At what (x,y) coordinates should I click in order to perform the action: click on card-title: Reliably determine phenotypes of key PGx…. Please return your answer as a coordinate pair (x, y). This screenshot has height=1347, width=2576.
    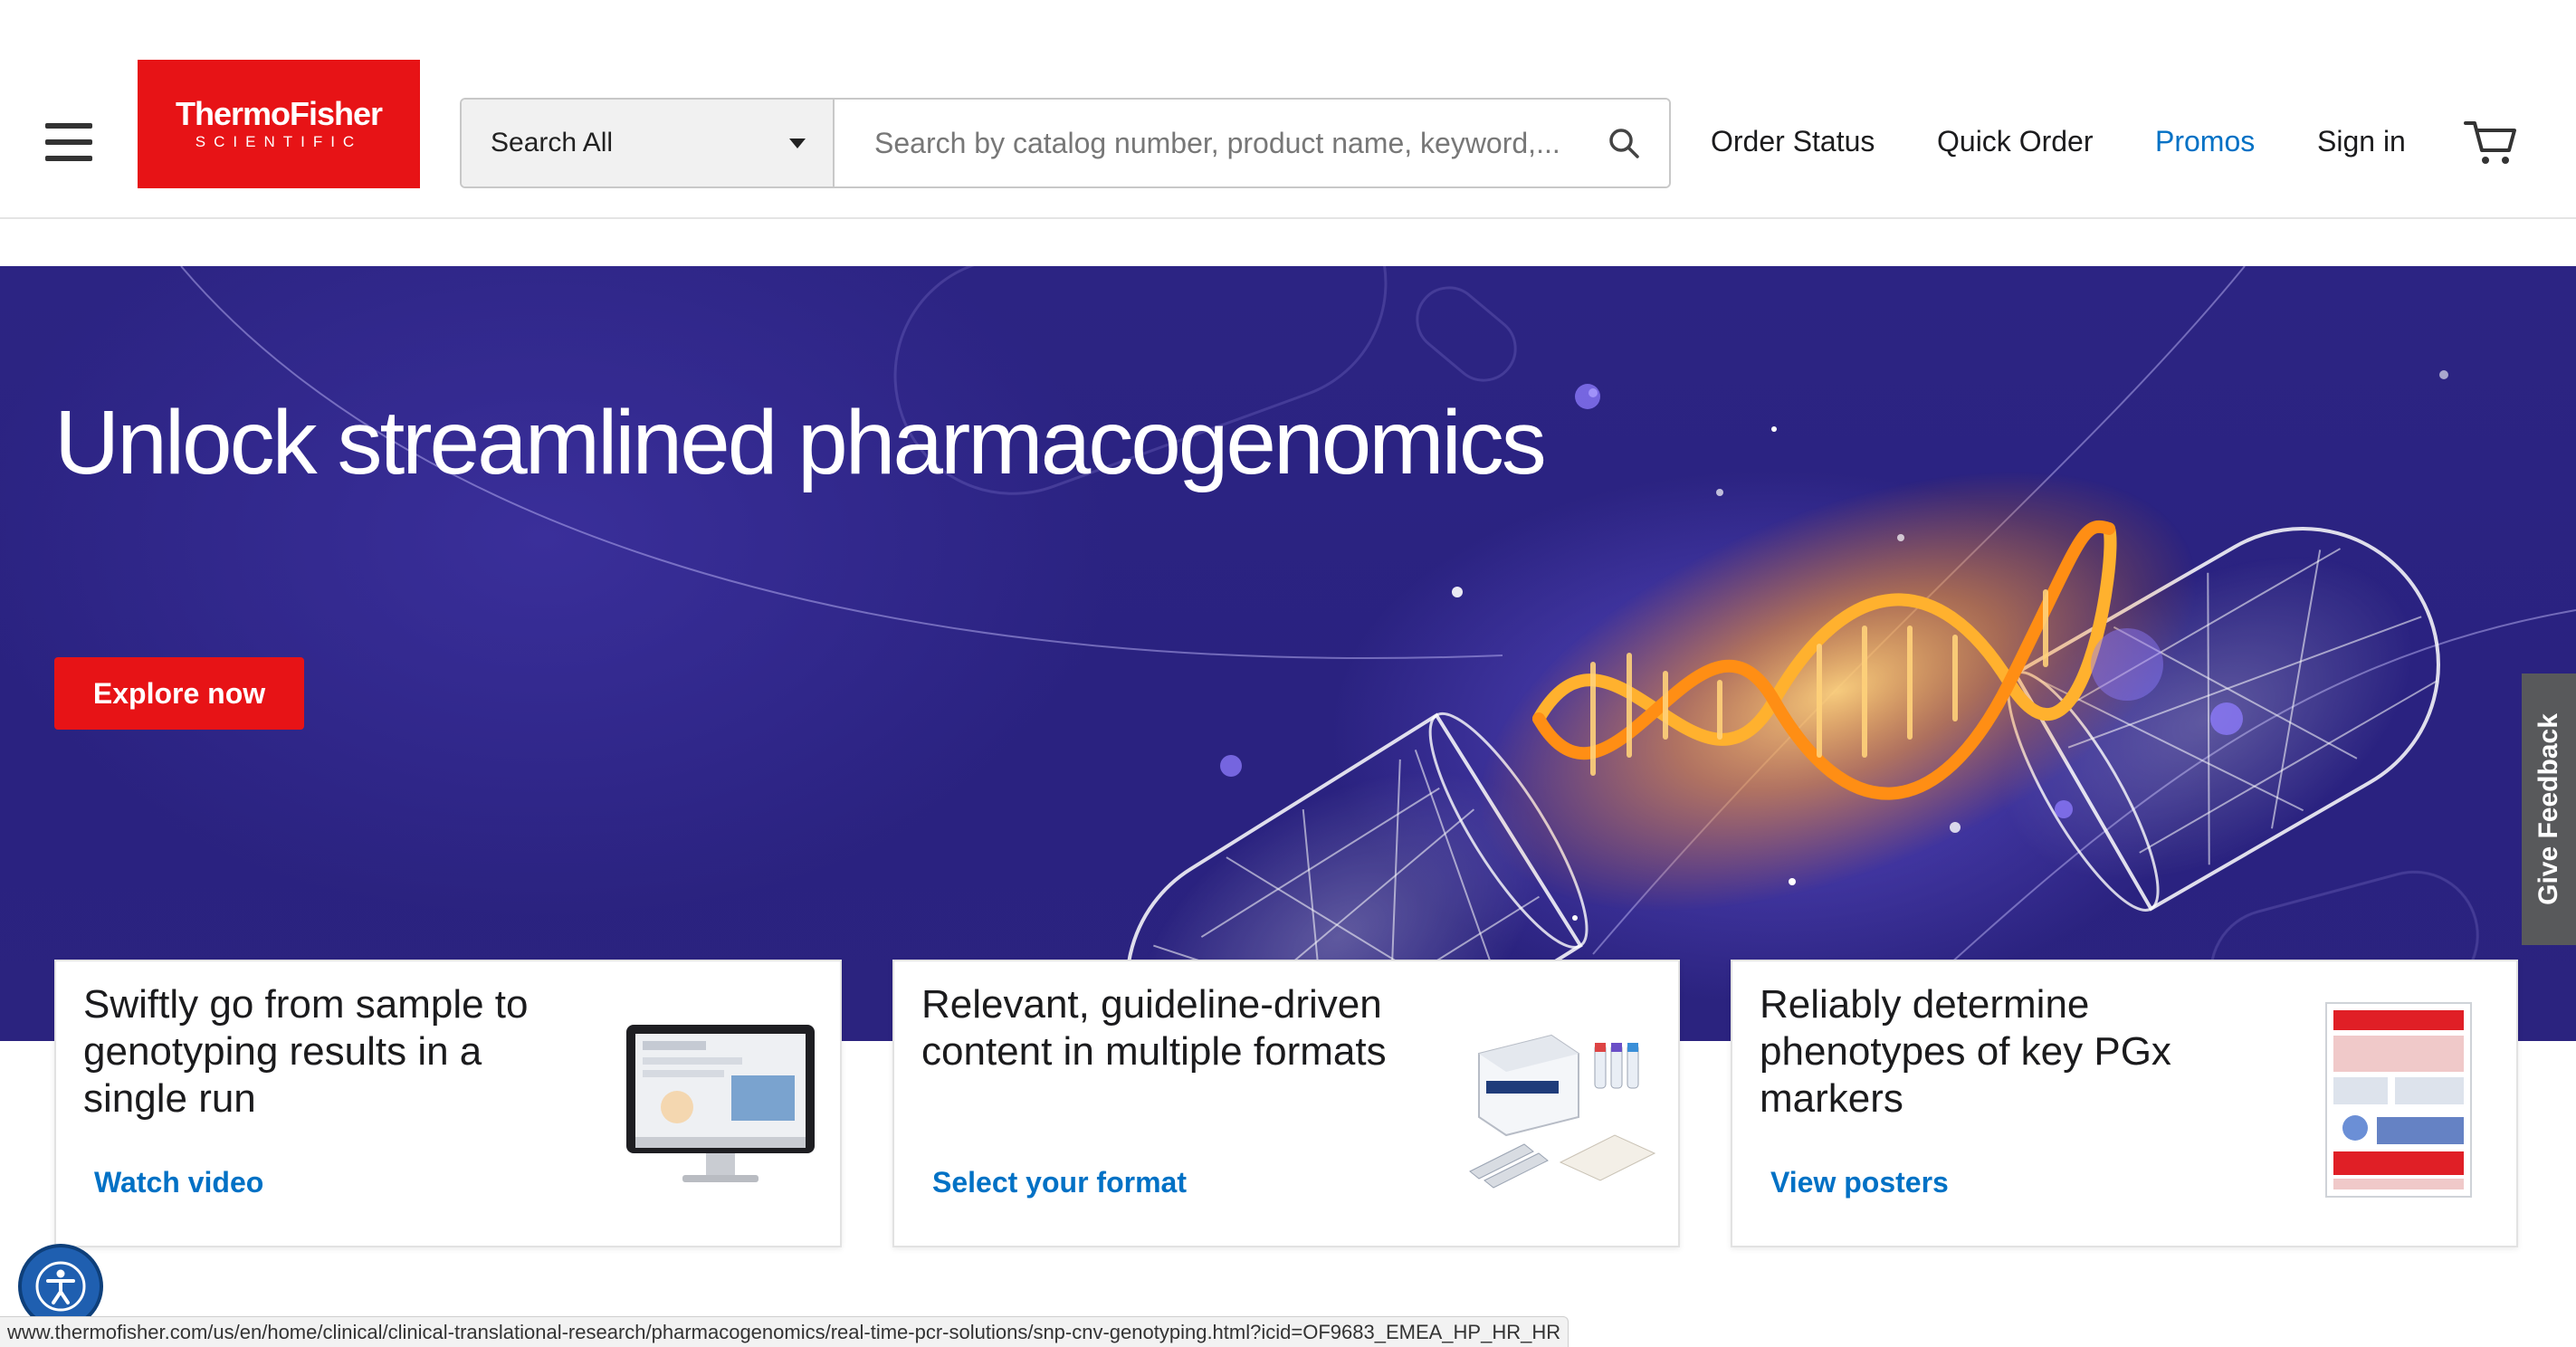
    Looking at the image, I should click on (1965, 1051).